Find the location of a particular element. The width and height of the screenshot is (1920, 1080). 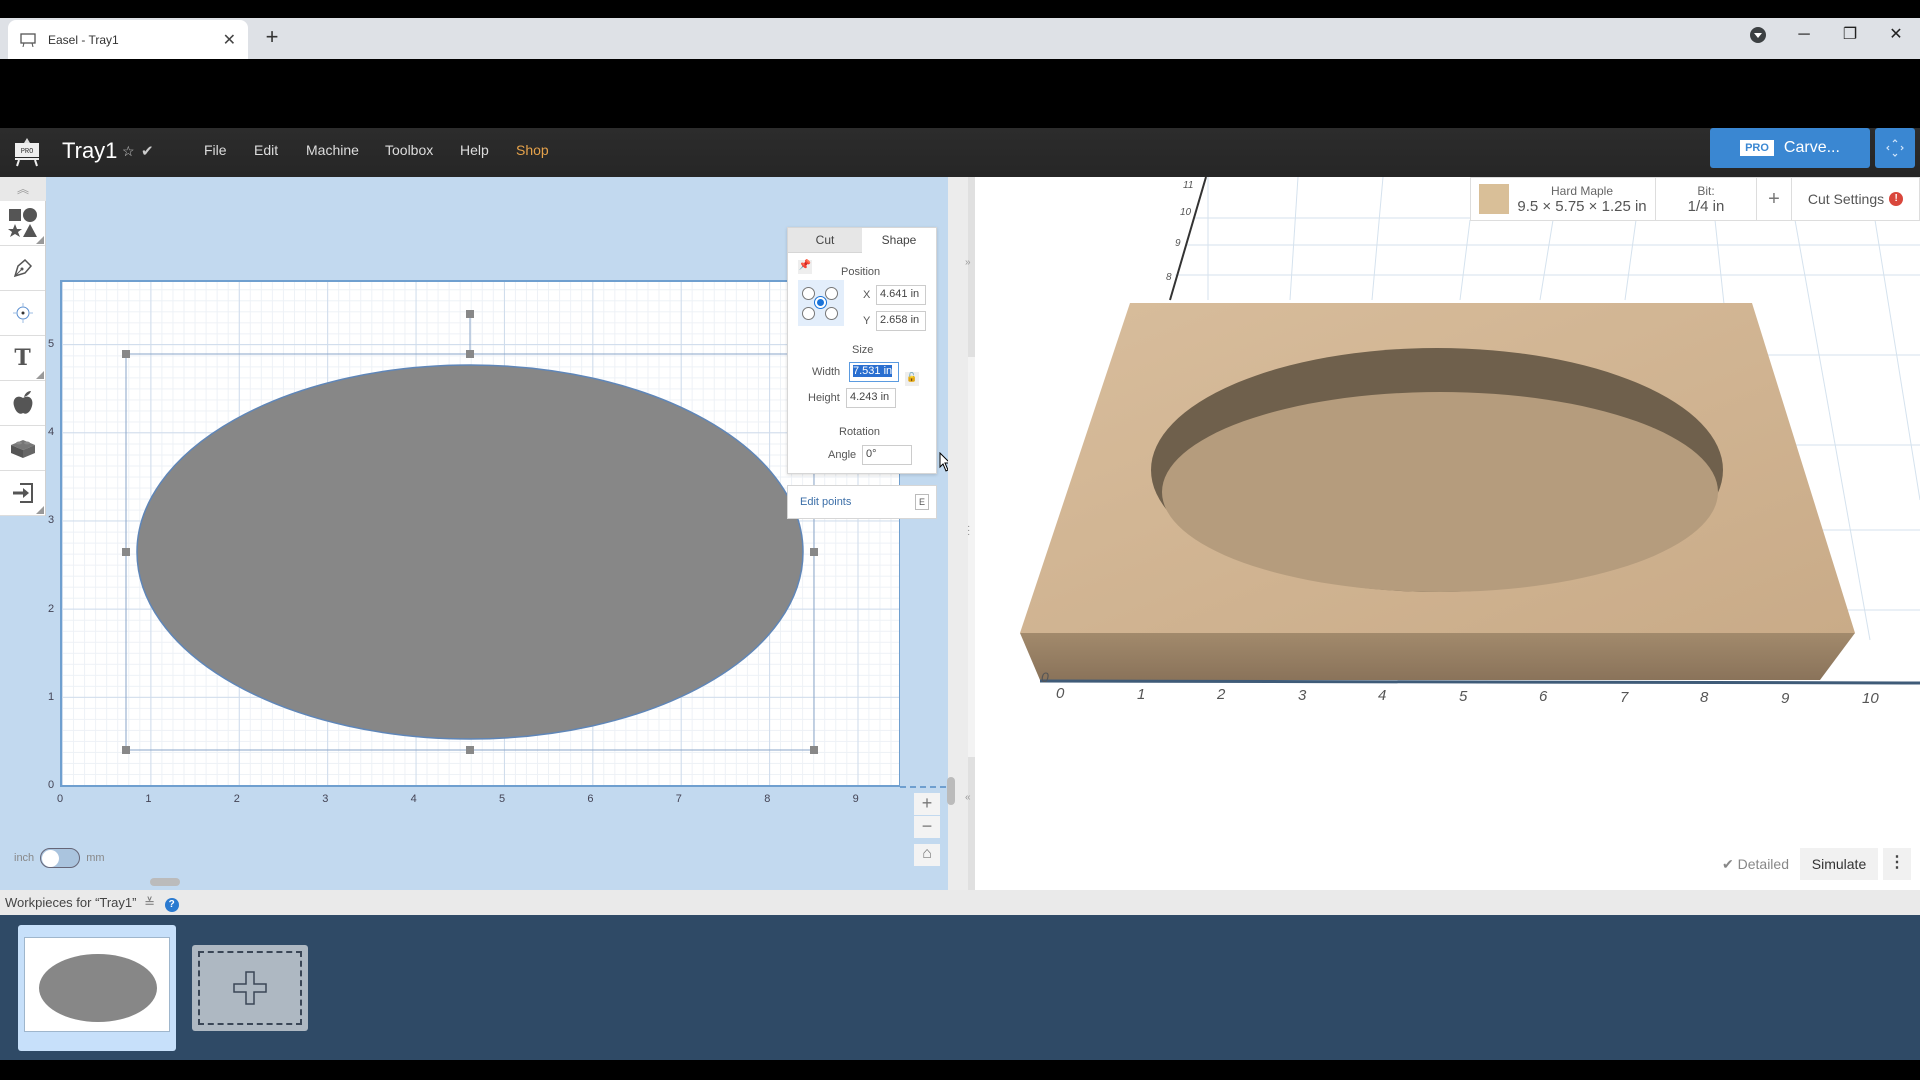

detailed-toggle: ✔ Detailed is located at coordinates (1755, 864).